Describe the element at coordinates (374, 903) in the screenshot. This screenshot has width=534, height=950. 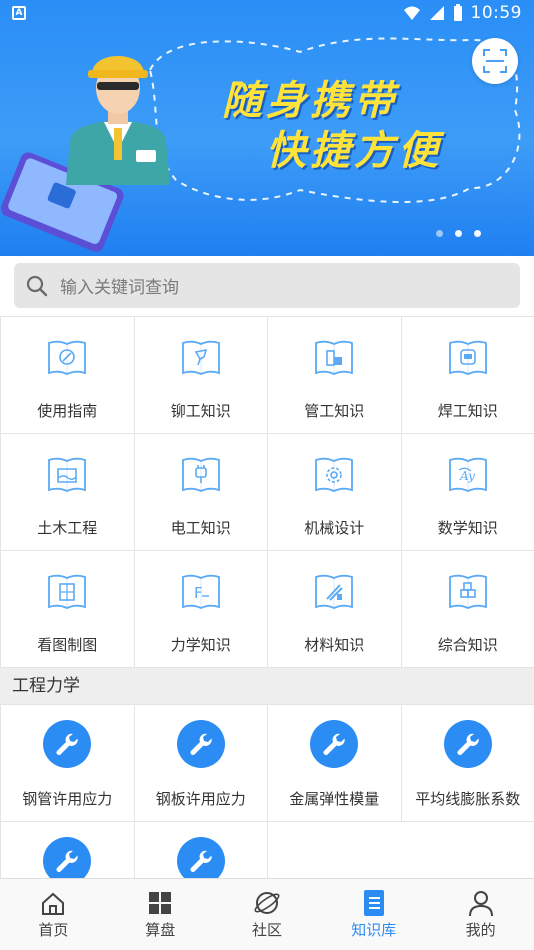
I see `book-icon` at that location.